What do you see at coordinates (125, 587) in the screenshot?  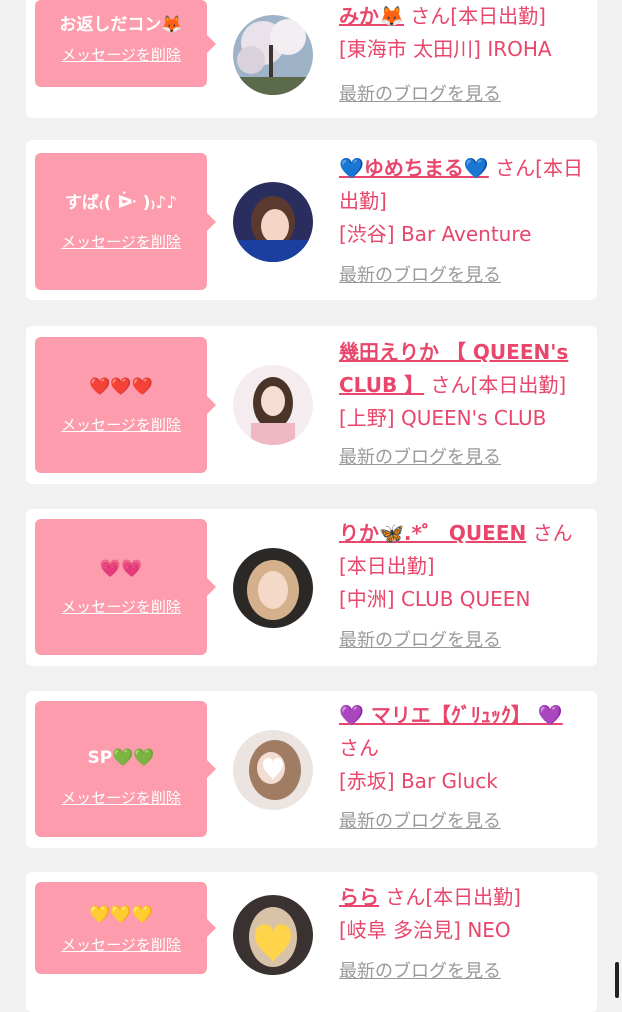 I see `message-bubble: 💗💗 メッセージを削除` at bounding box center [125, 587].